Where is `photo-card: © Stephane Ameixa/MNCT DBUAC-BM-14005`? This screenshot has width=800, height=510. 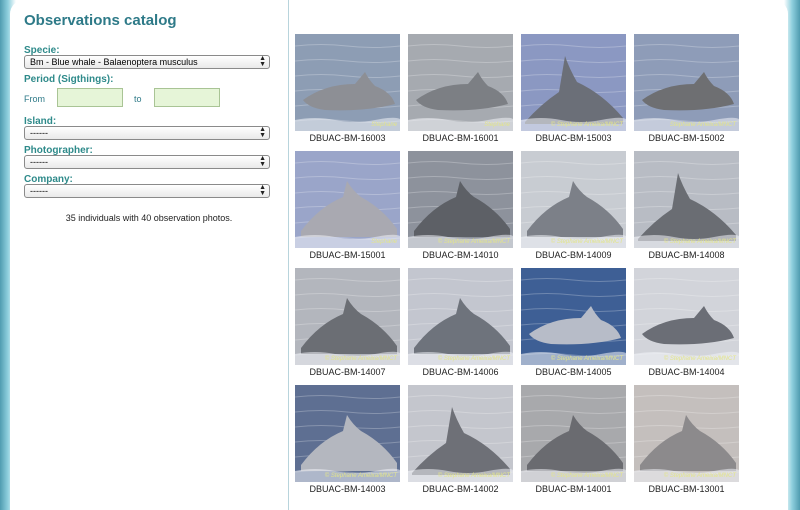 photo-card: © Stephane Ameixa/MNCT DBUAC-BM-14005 is located at coordinates (573, 322).